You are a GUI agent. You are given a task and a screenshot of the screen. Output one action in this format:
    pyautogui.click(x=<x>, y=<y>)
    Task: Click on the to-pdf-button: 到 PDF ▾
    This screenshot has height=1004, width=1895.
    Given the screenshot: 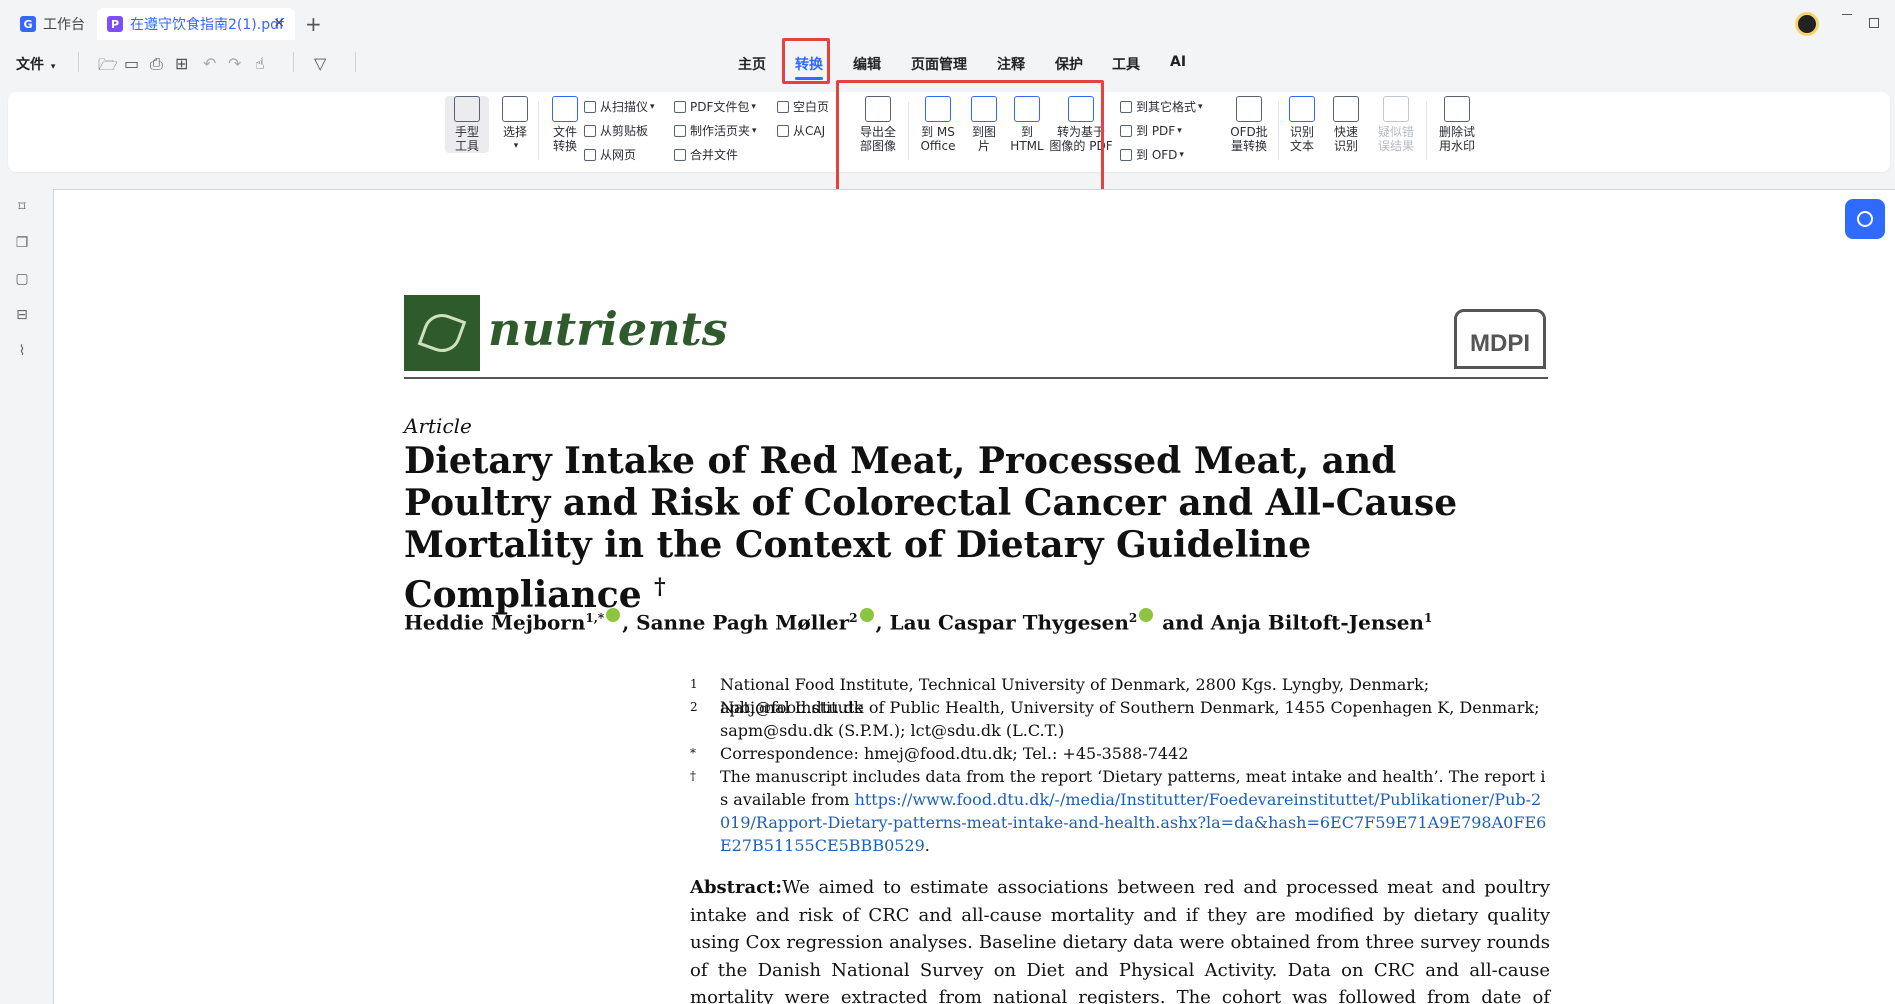 What is the action you would take?
    pyautogui.click(x=1151, y=130)
    